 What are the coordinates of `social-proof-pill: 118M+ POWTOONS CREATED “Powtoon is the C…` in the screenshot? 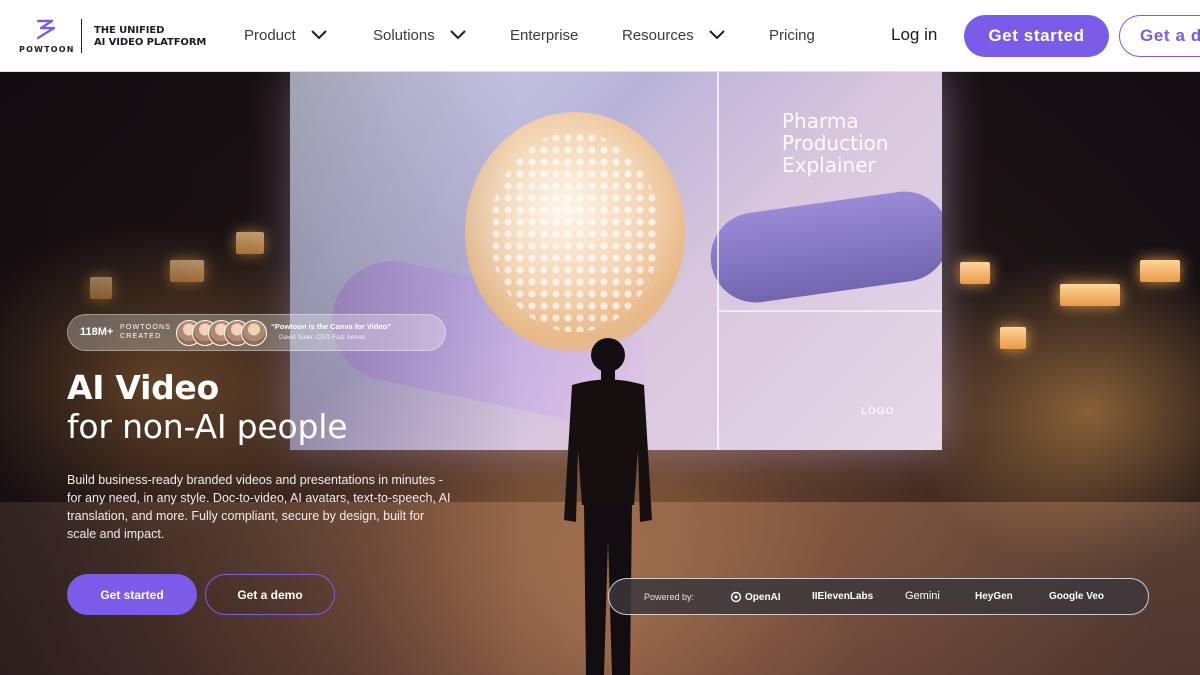 It's located at (256, 332).